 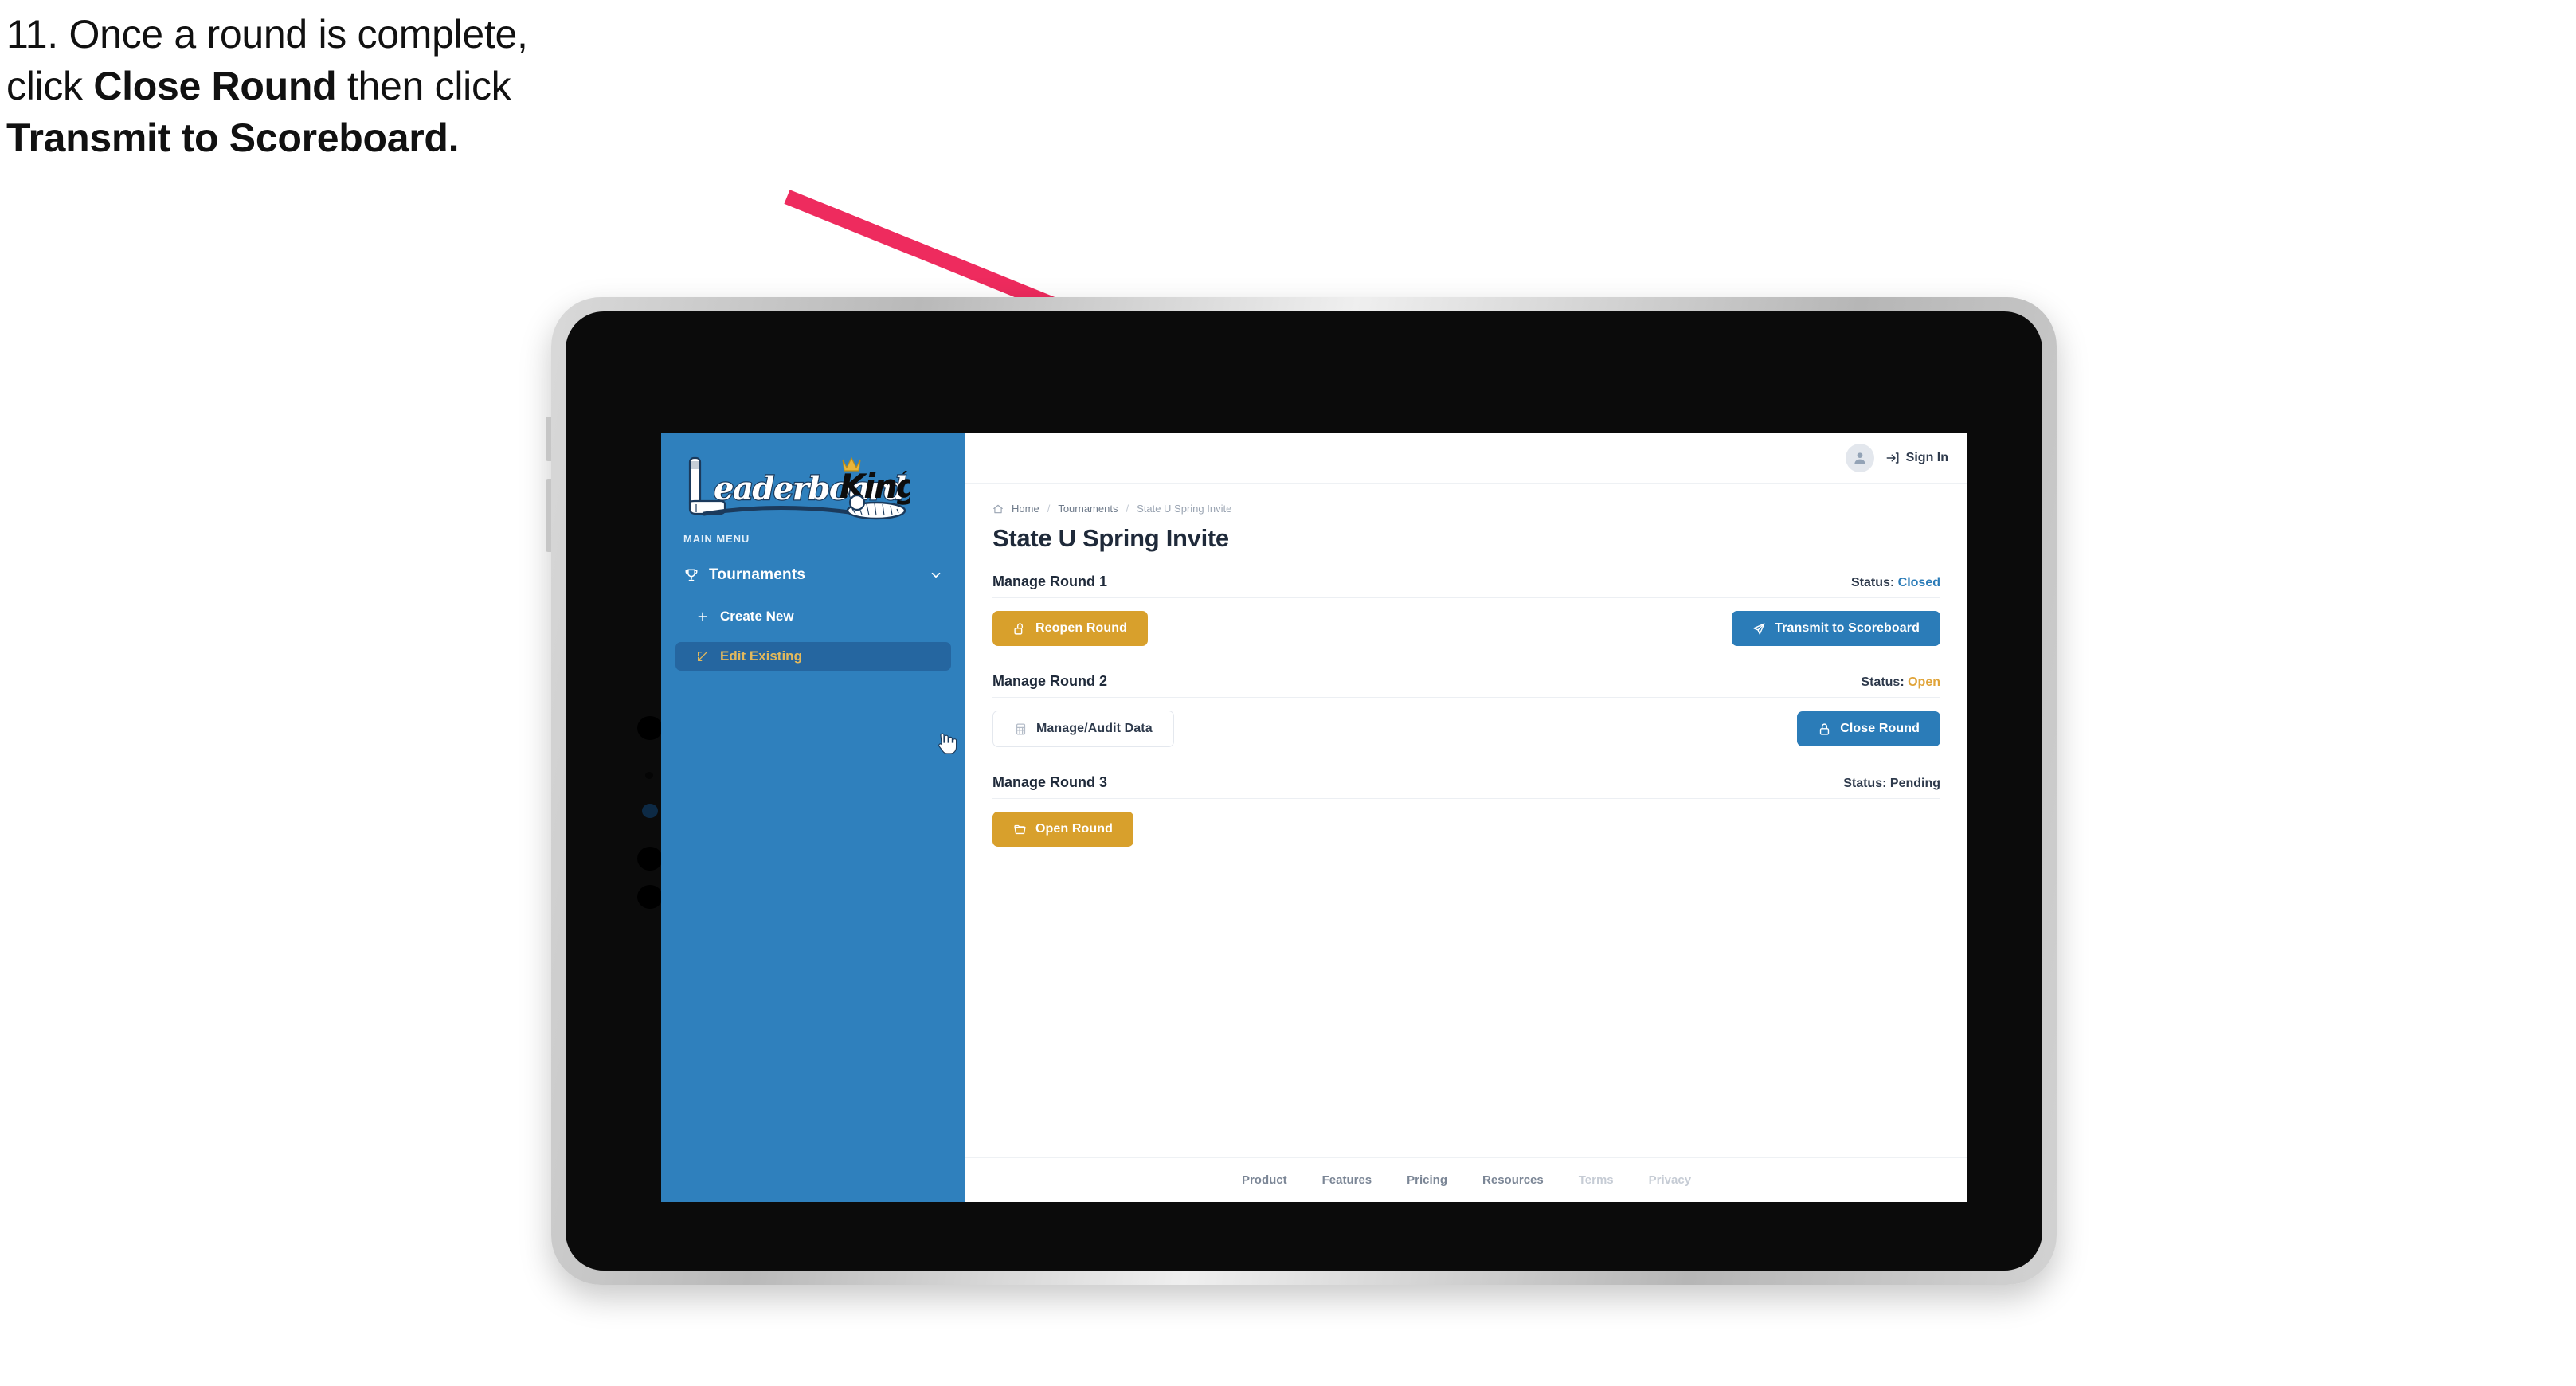 I want to click on avatar, so click(x=1859, y=457).